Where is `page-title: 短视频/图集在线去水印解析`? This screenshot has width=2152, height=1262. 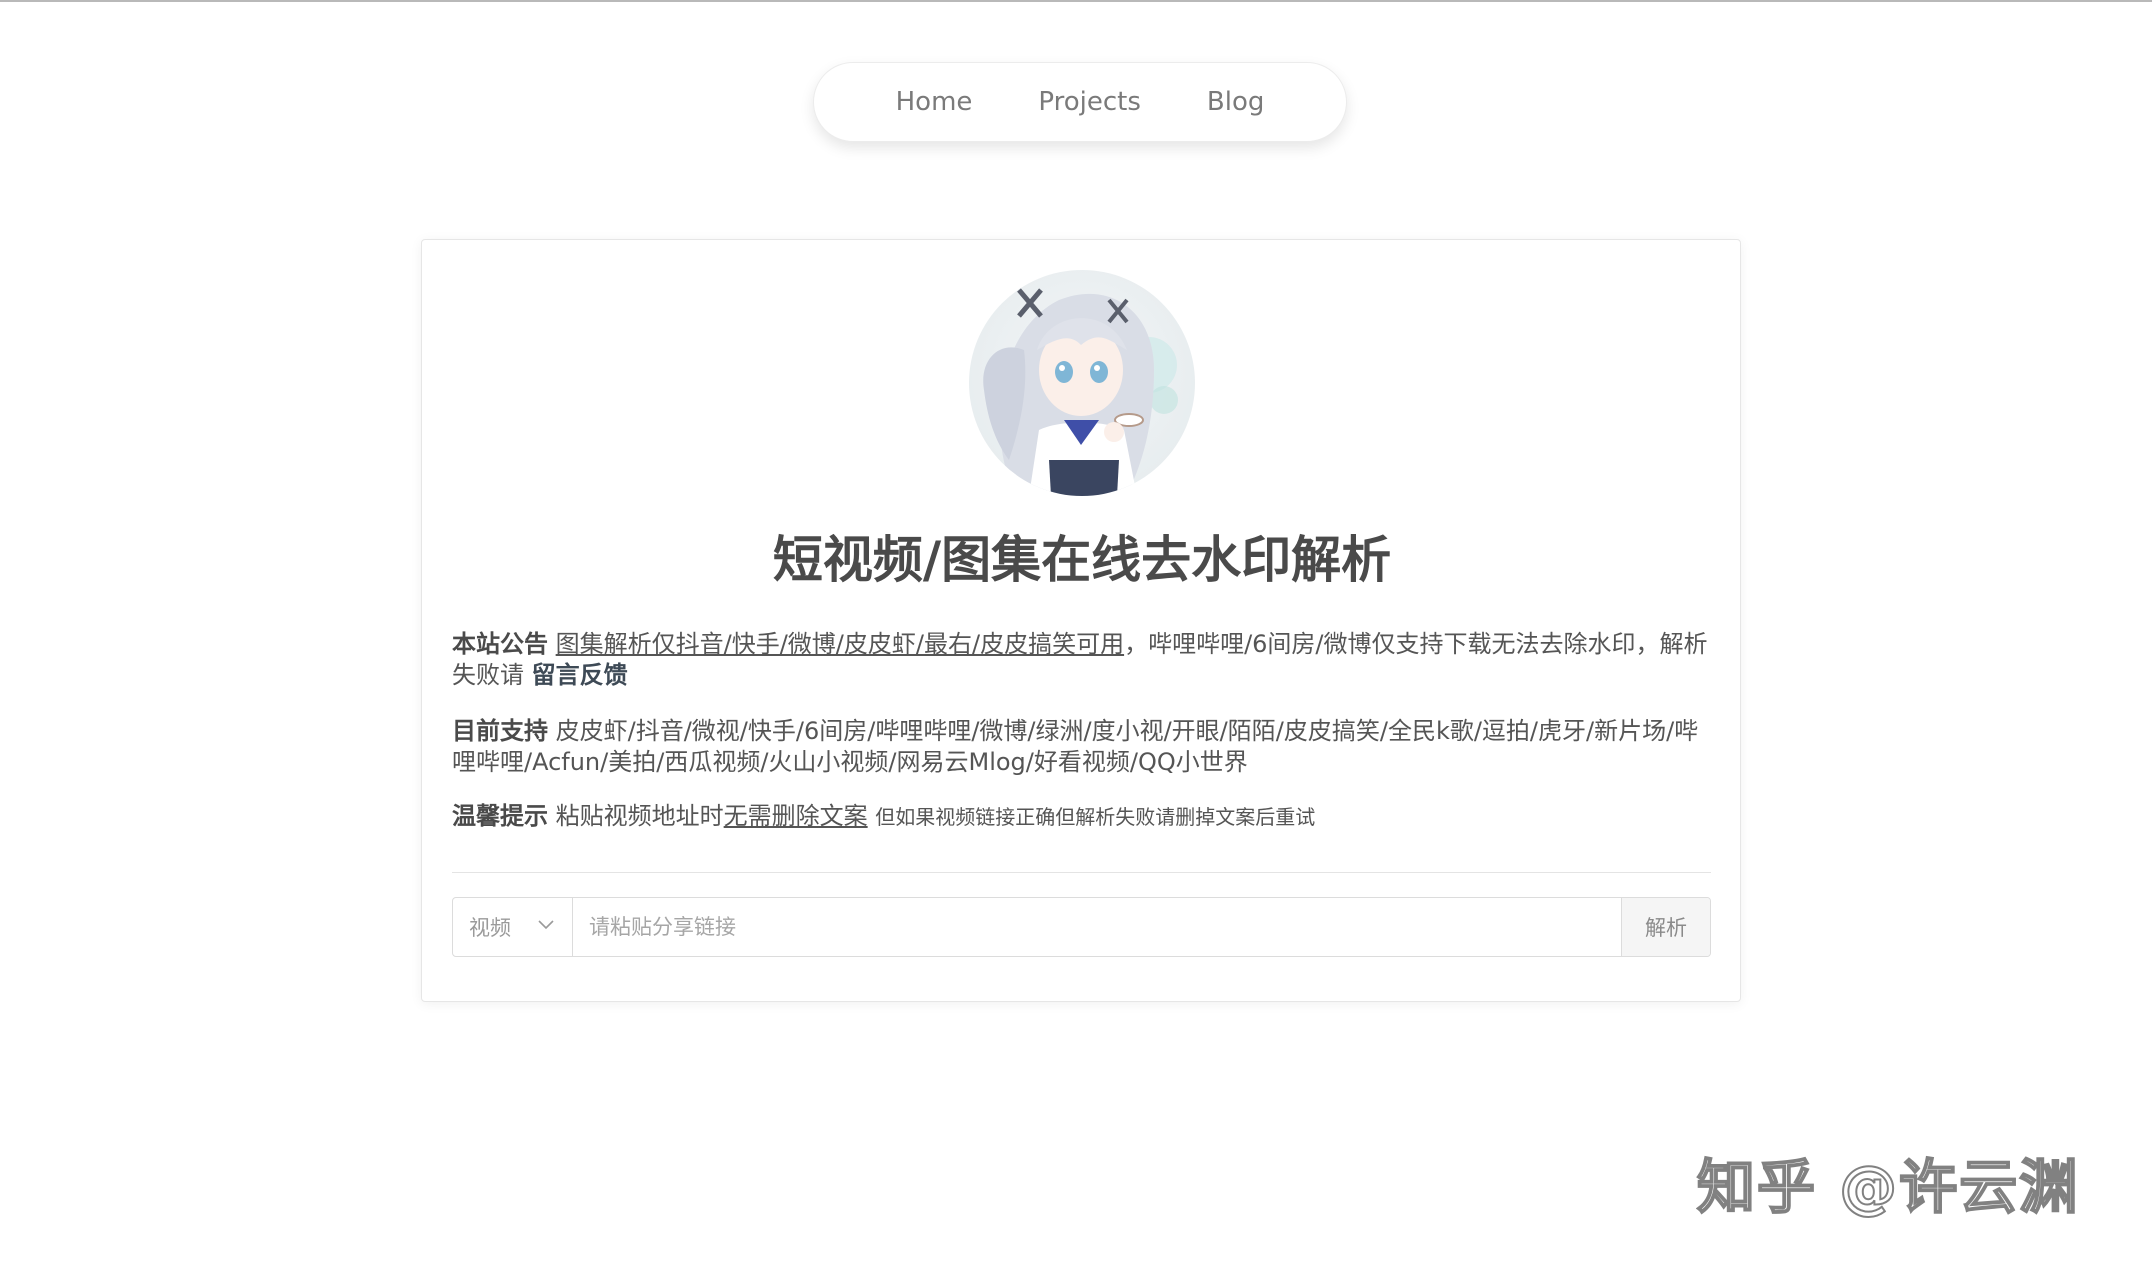
page-title: 短视频/图集在线去水印解析 is located at coordinates (1082, 560).